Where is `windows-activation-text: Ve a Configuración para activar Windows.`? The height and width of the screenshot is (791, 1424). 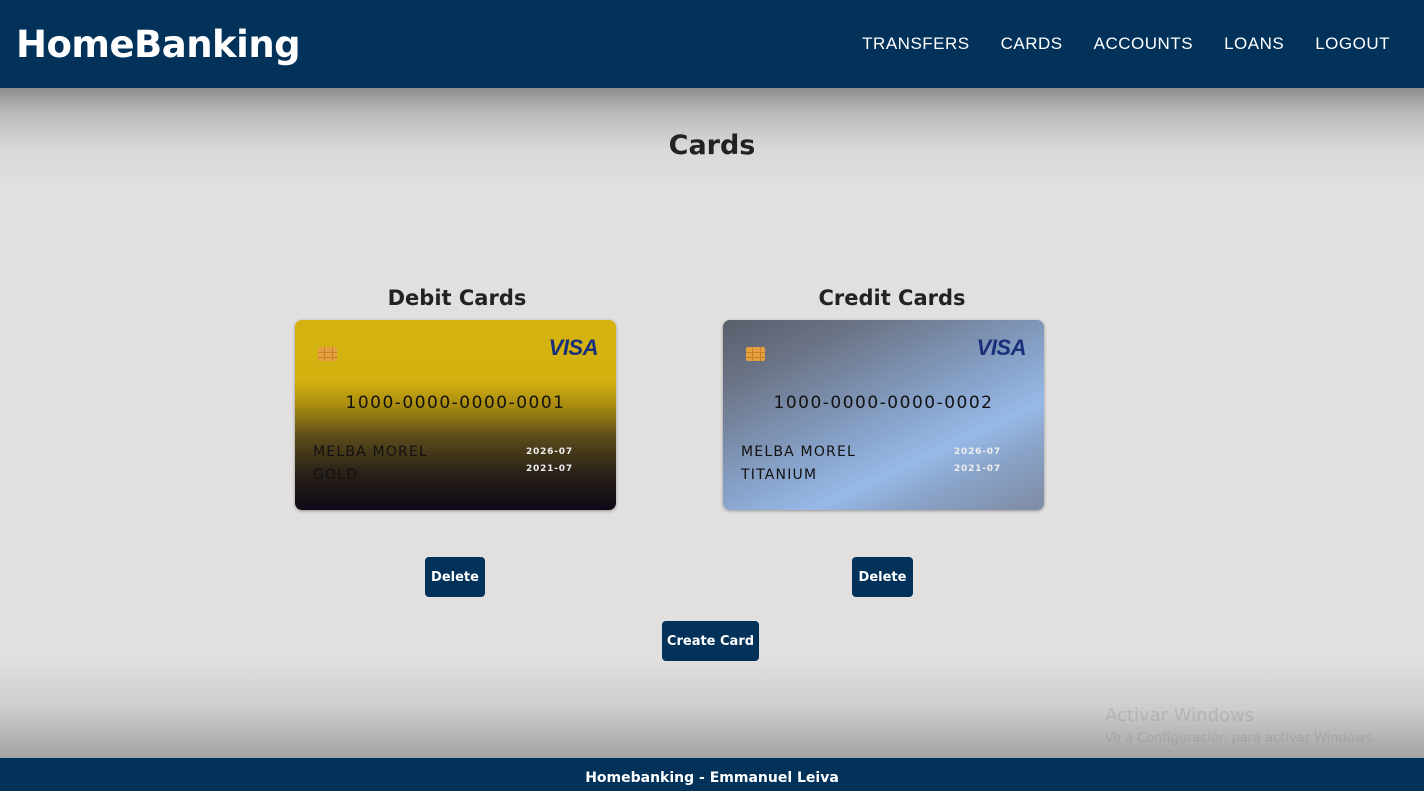
windows-activation-text: Ve a Configuración para activar Windows. is located at coordinates (1241, 738).